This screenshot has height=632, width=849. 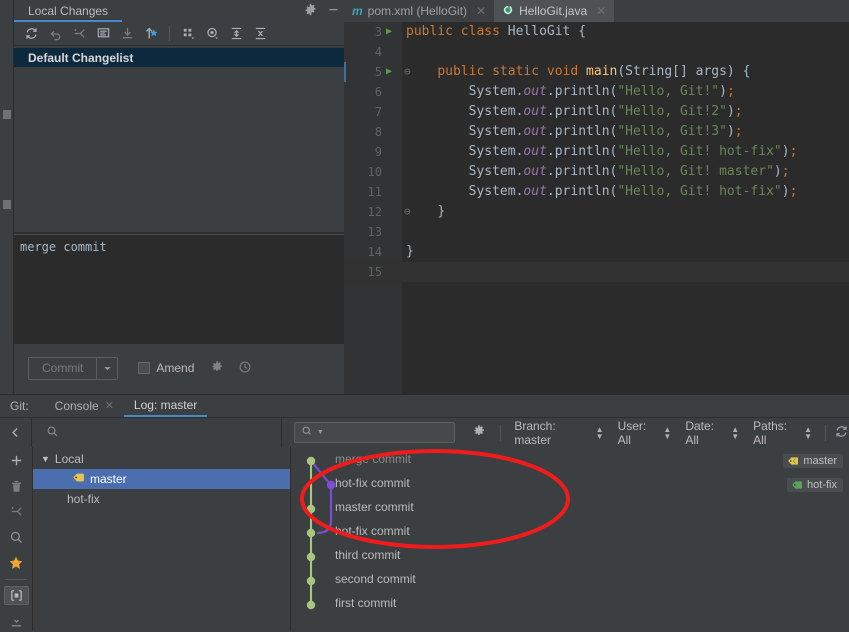 I want to click on branch-tree-panel: ▼ Local master hot-fix, so click(x=162, y=539).